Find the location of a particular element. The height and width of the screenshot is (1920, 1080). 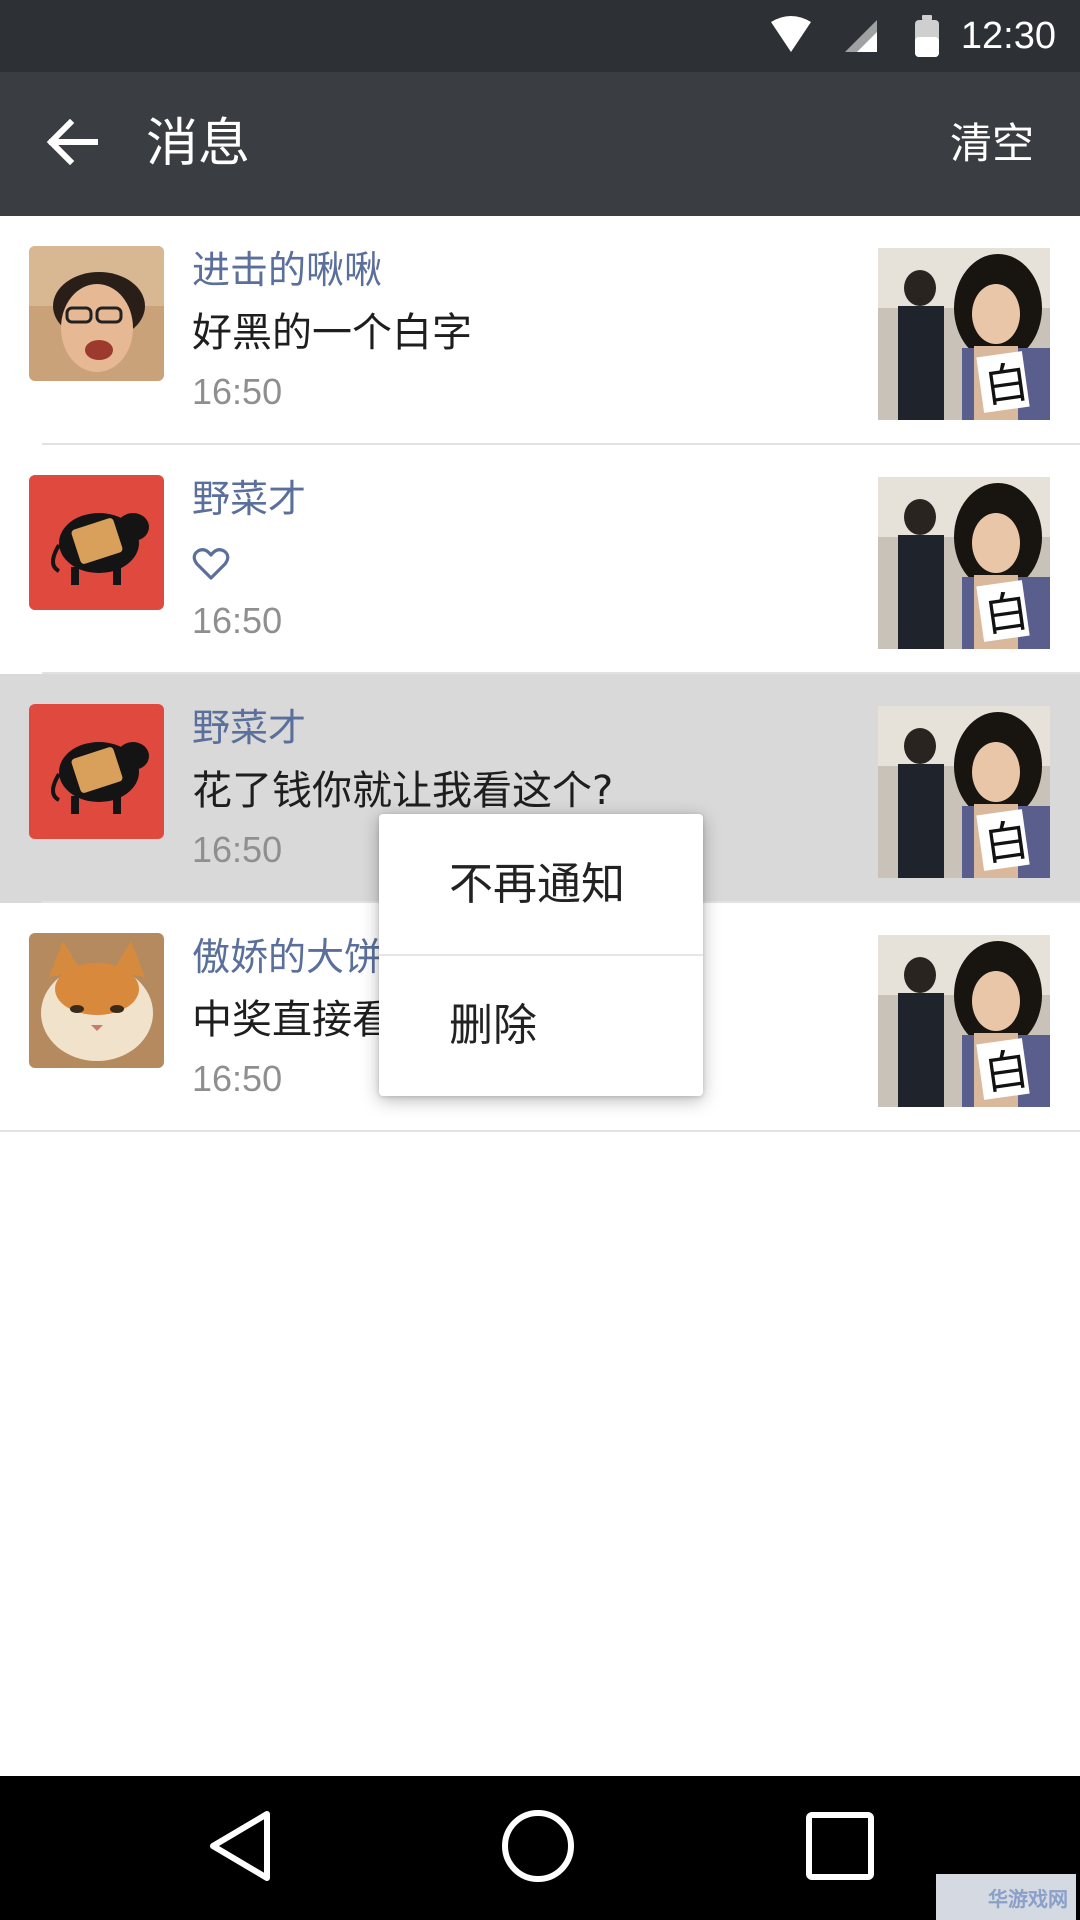

nav-home-icon is located at coordinates (538, 1848).